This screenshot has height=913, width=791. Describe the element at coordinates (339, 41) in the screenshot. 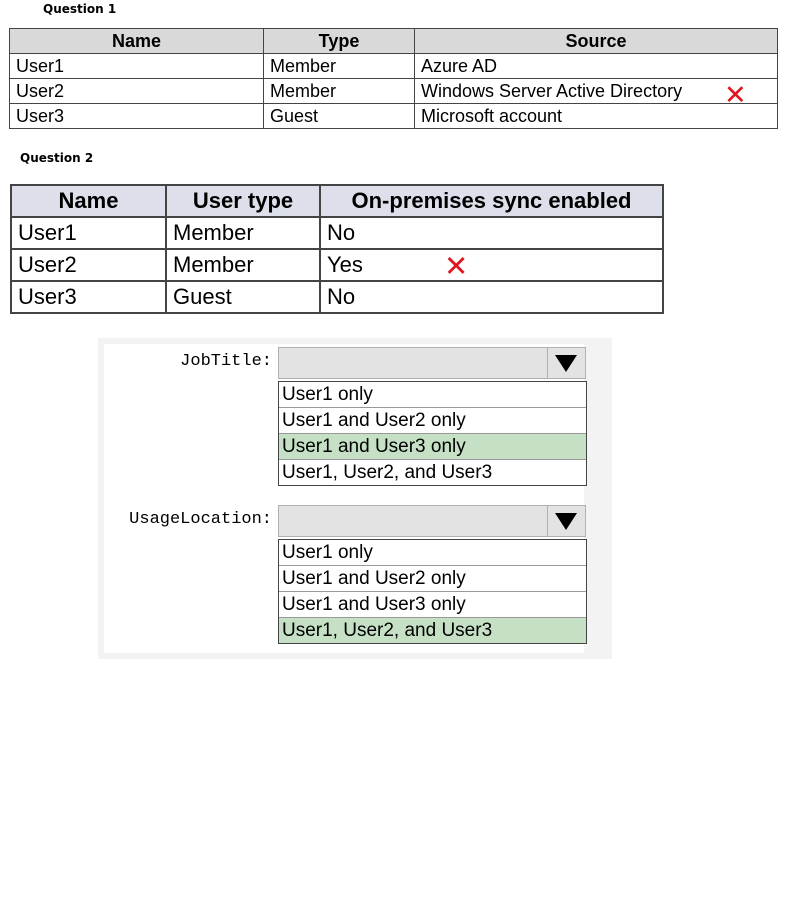

I see `column-header-type: Type` at that location.